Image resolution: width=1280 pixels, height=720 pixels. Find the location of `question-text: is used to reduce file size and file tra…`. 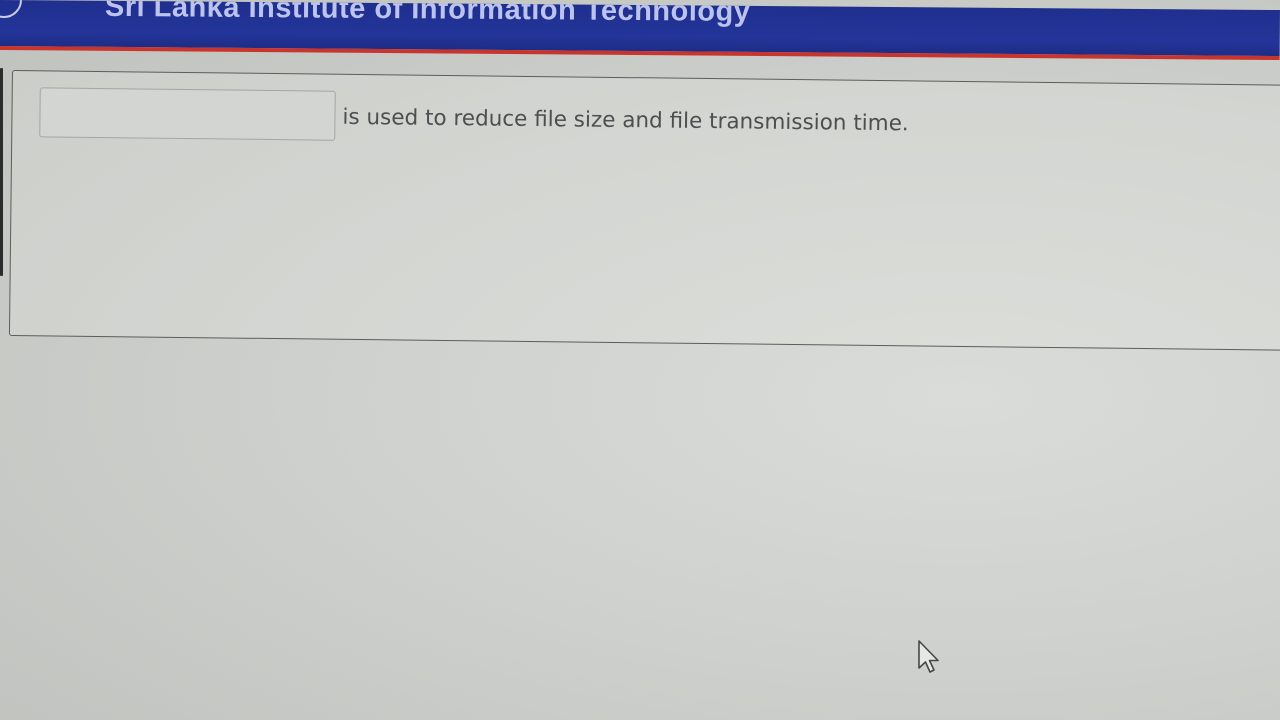

question-text: is used to reduce file size and file tra… is located at coordinates (625, 120).